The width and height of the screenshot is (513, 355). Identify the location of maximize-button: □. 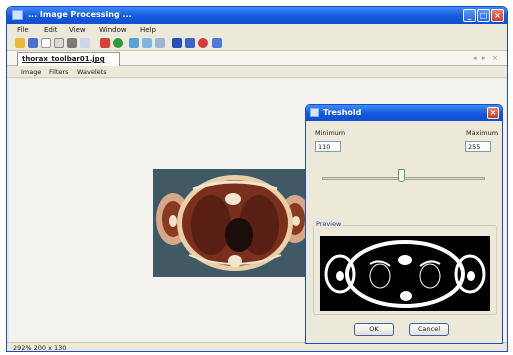
(483, 15).